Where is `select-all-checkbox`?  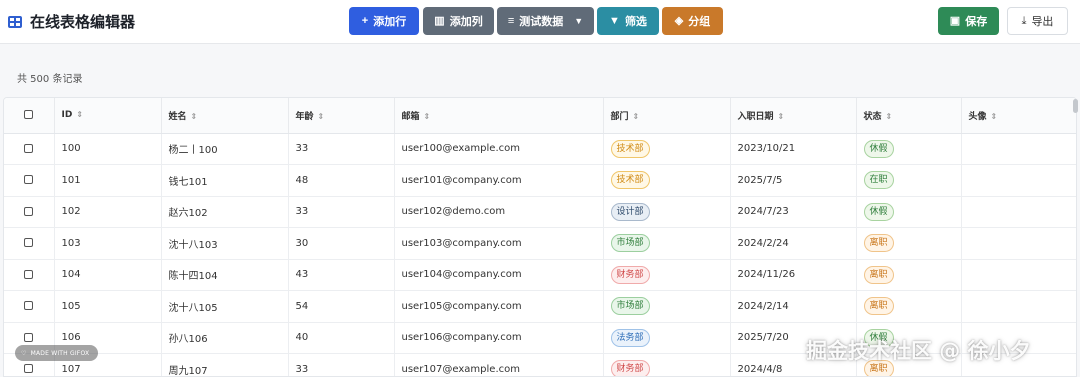 select-all-checkbox is located at coordinates (29, 116).